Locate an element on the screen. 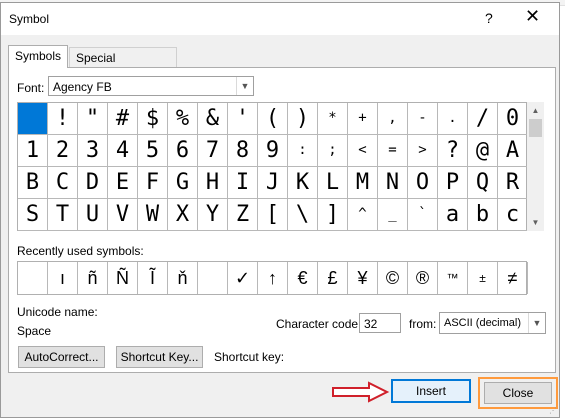  symbol-cell: = is located at coordinates (393, 151).